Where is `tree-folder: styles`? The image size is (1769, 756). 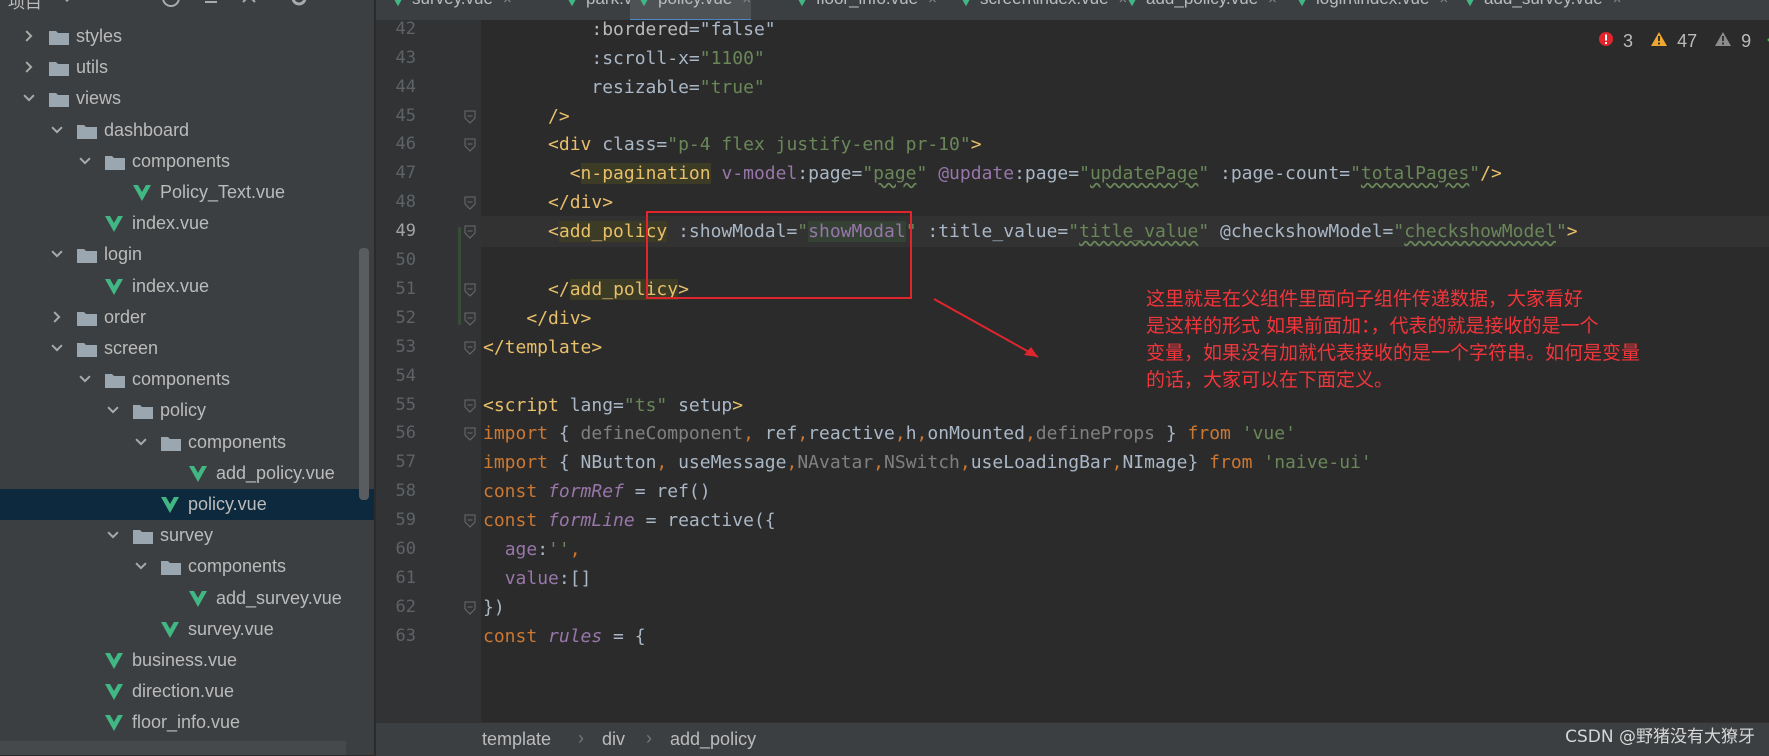
tree-folder: styles is located at coordinates (187, 36).